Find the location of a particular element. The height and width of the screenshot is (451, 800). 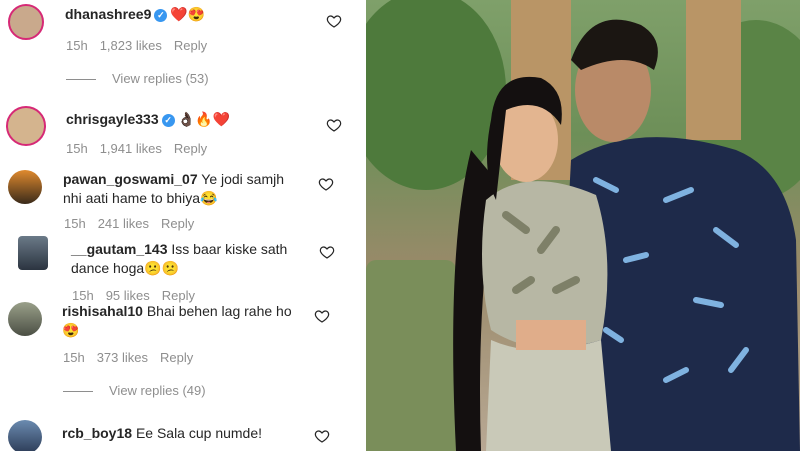

comment-likes: 1,823 likes is located at coordinates (131, 45).